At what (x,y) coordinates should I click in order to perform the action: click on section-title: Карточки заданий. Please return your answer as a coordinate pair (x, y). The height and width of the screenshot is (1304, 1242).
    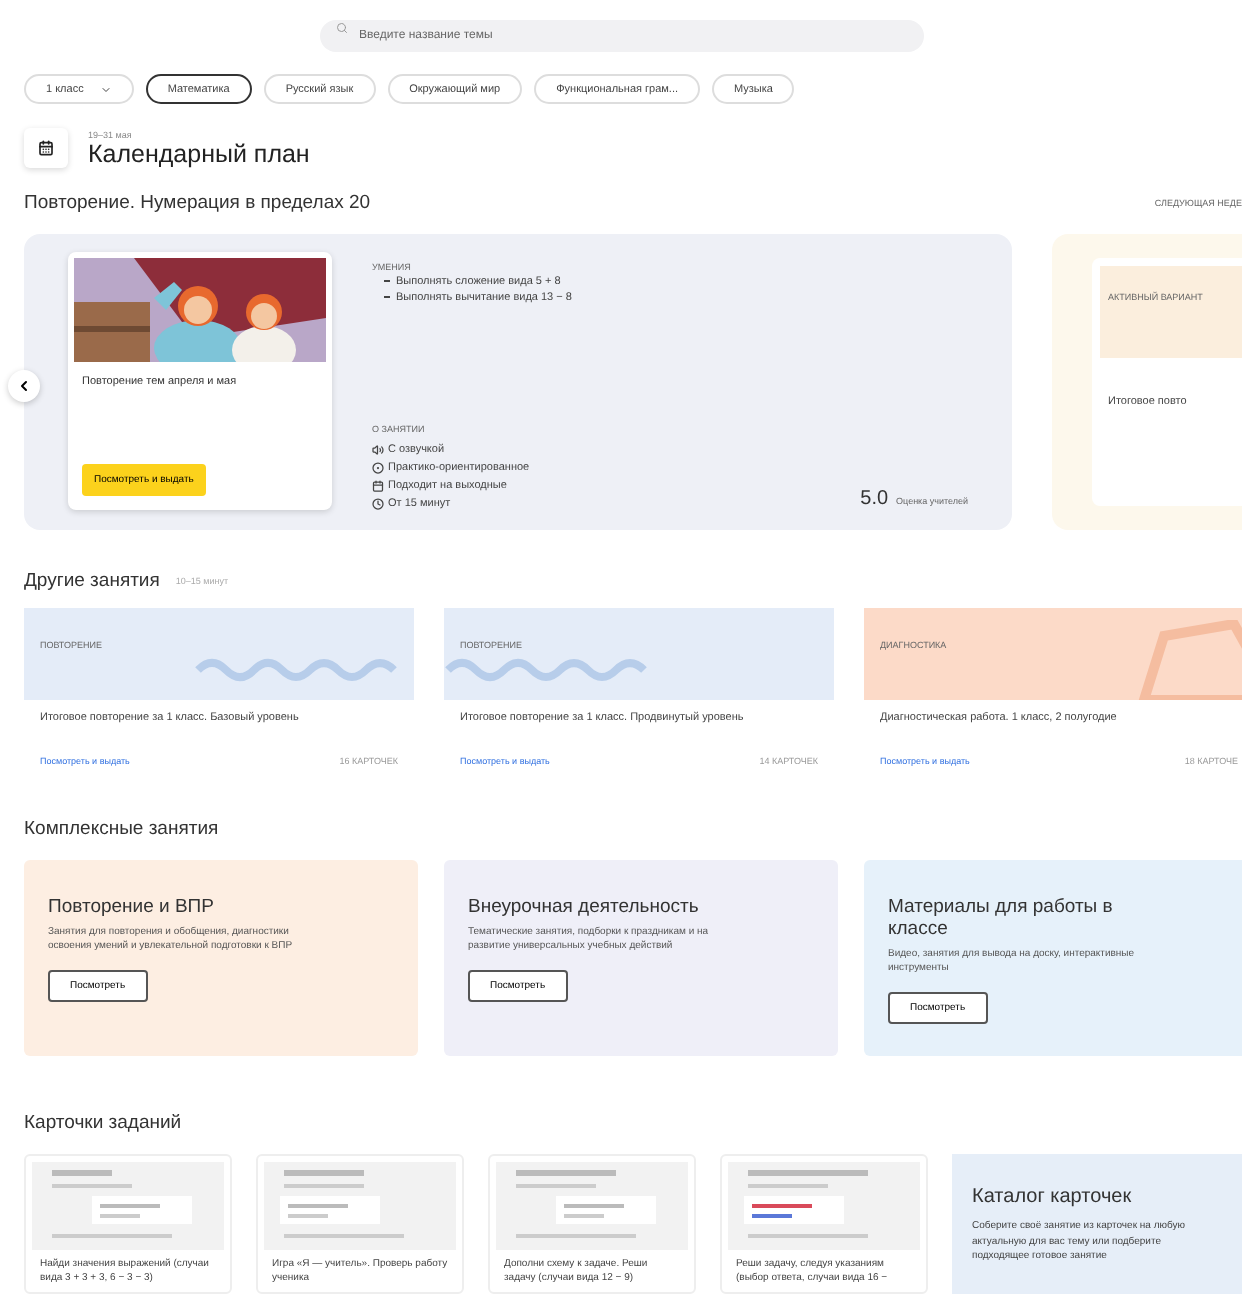
    Looking at the image, I should click on (103, 1123).